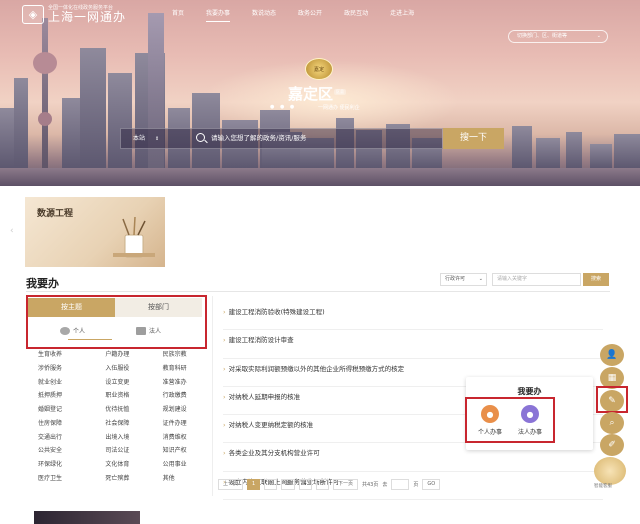  What do you see at coordinates (463, 279) in the screenshot?
I see `filter-select: 行政许可 ⌄` at bounding box center [463, 279].